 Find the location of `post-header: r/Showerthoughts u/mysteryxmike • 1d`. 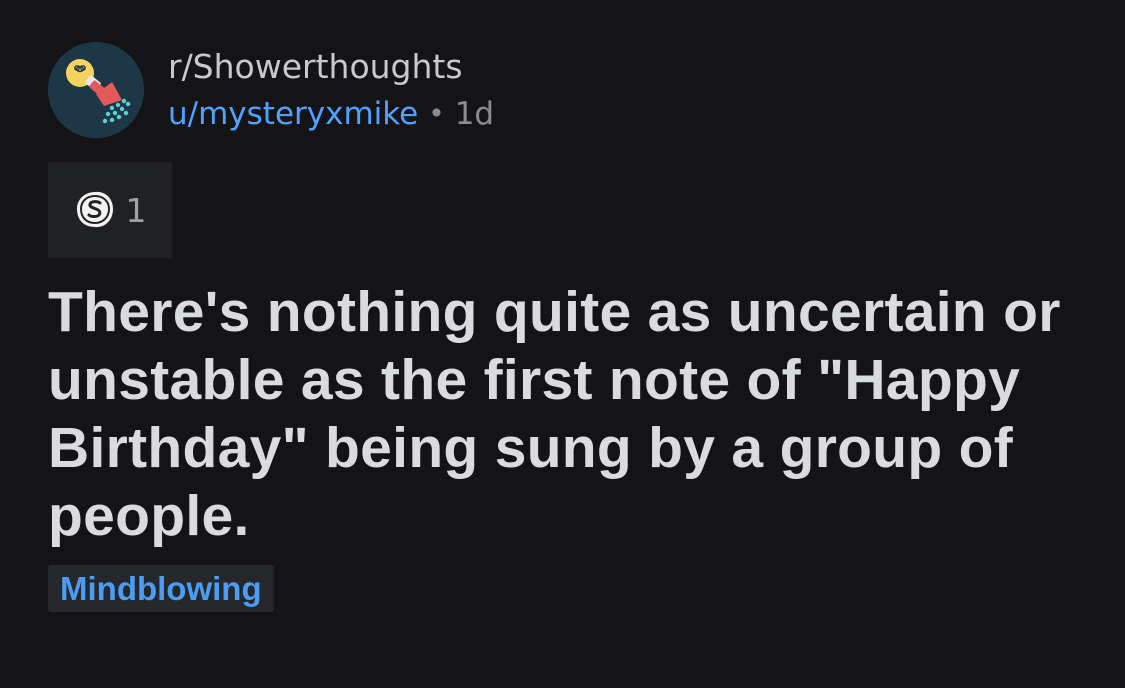

post-header: r/Showerthoughts u/mysteryxmike • 1d is located at coordinates (271, 90).